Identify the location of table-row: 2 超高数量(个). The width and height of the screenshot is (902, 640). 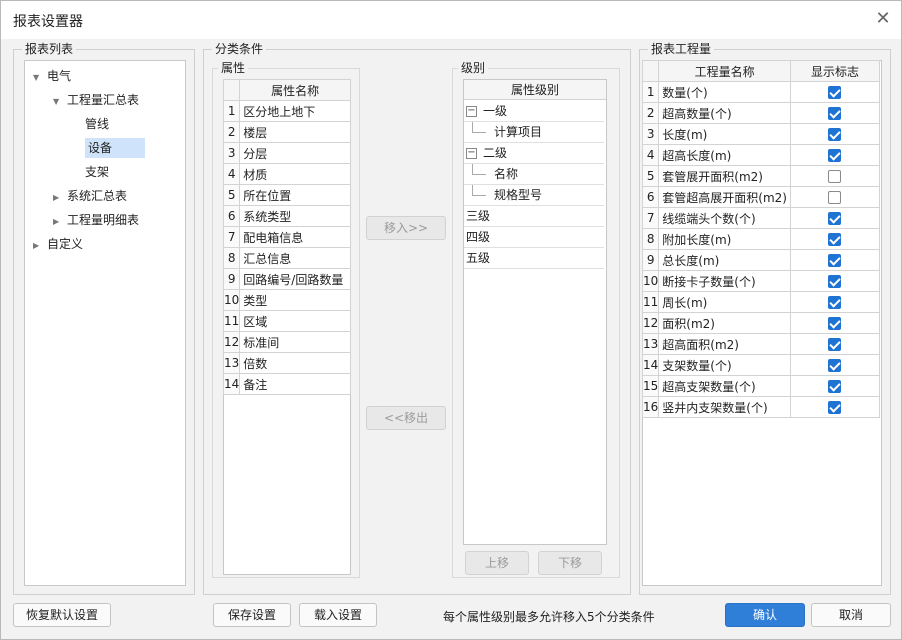
(761, 113).